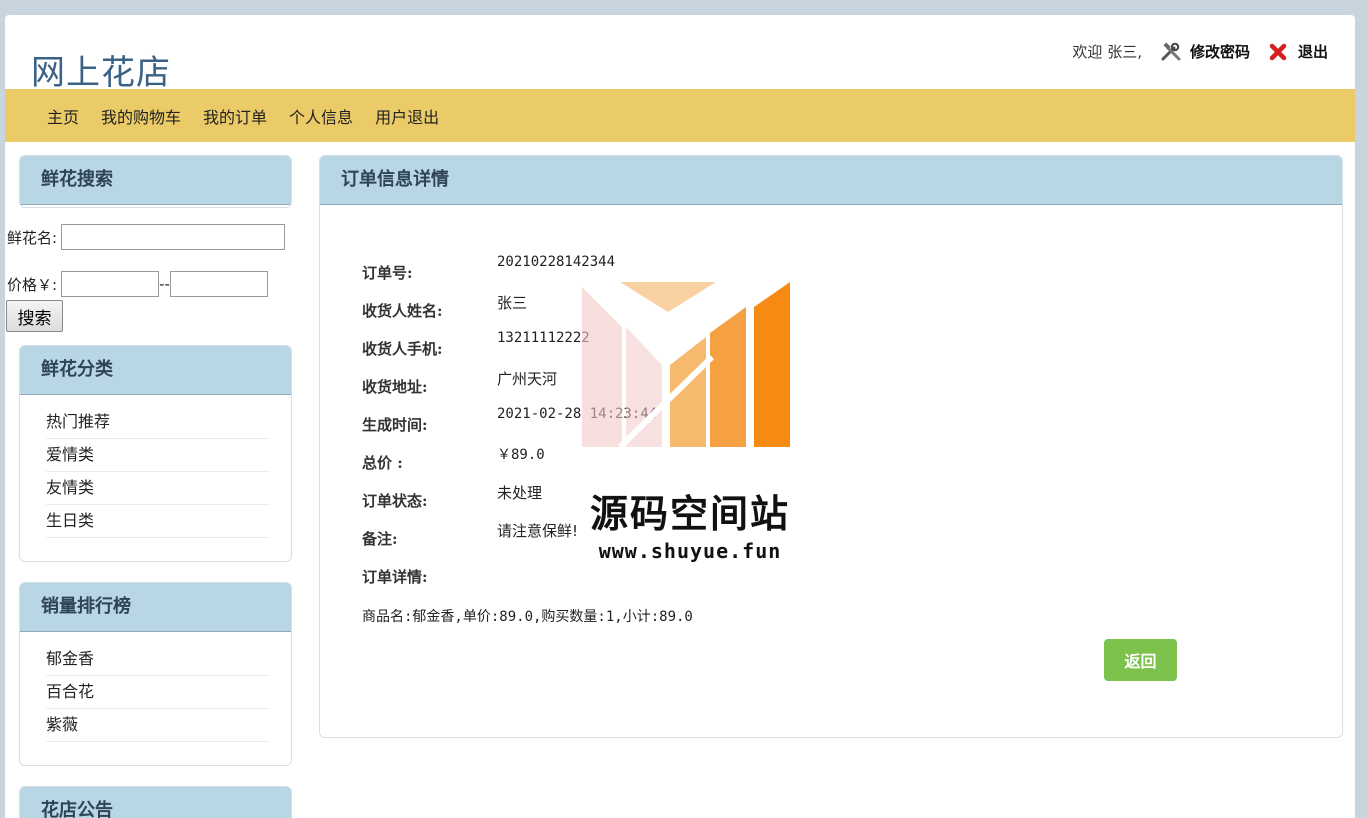 The image size is (1368, 818). What do you see at coordinates (158, 488) in the screenshot?
I see `category-item: 友情类` at bounding box center [158, 488].